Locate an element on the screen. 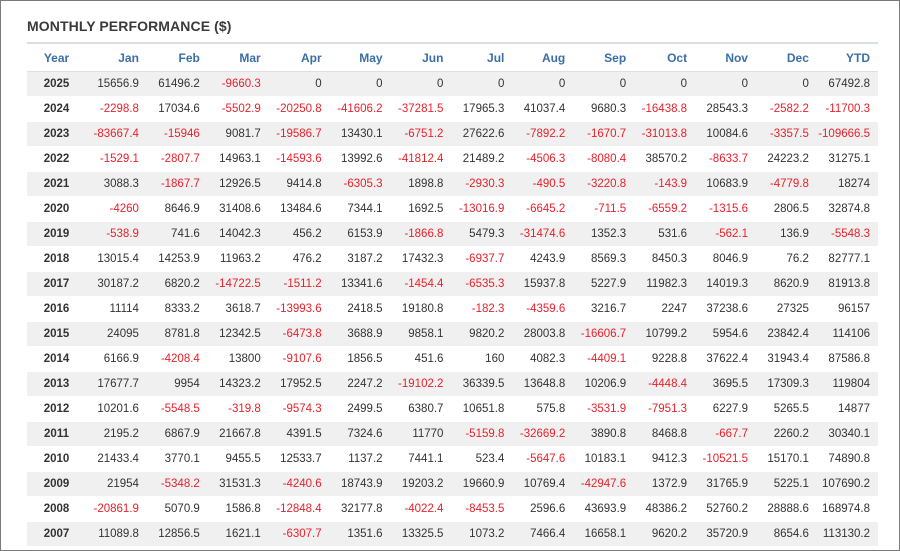 The width and height of the screenshot is (900, 551). value-cell: 7466.4 is located at coordinates (543, 534).